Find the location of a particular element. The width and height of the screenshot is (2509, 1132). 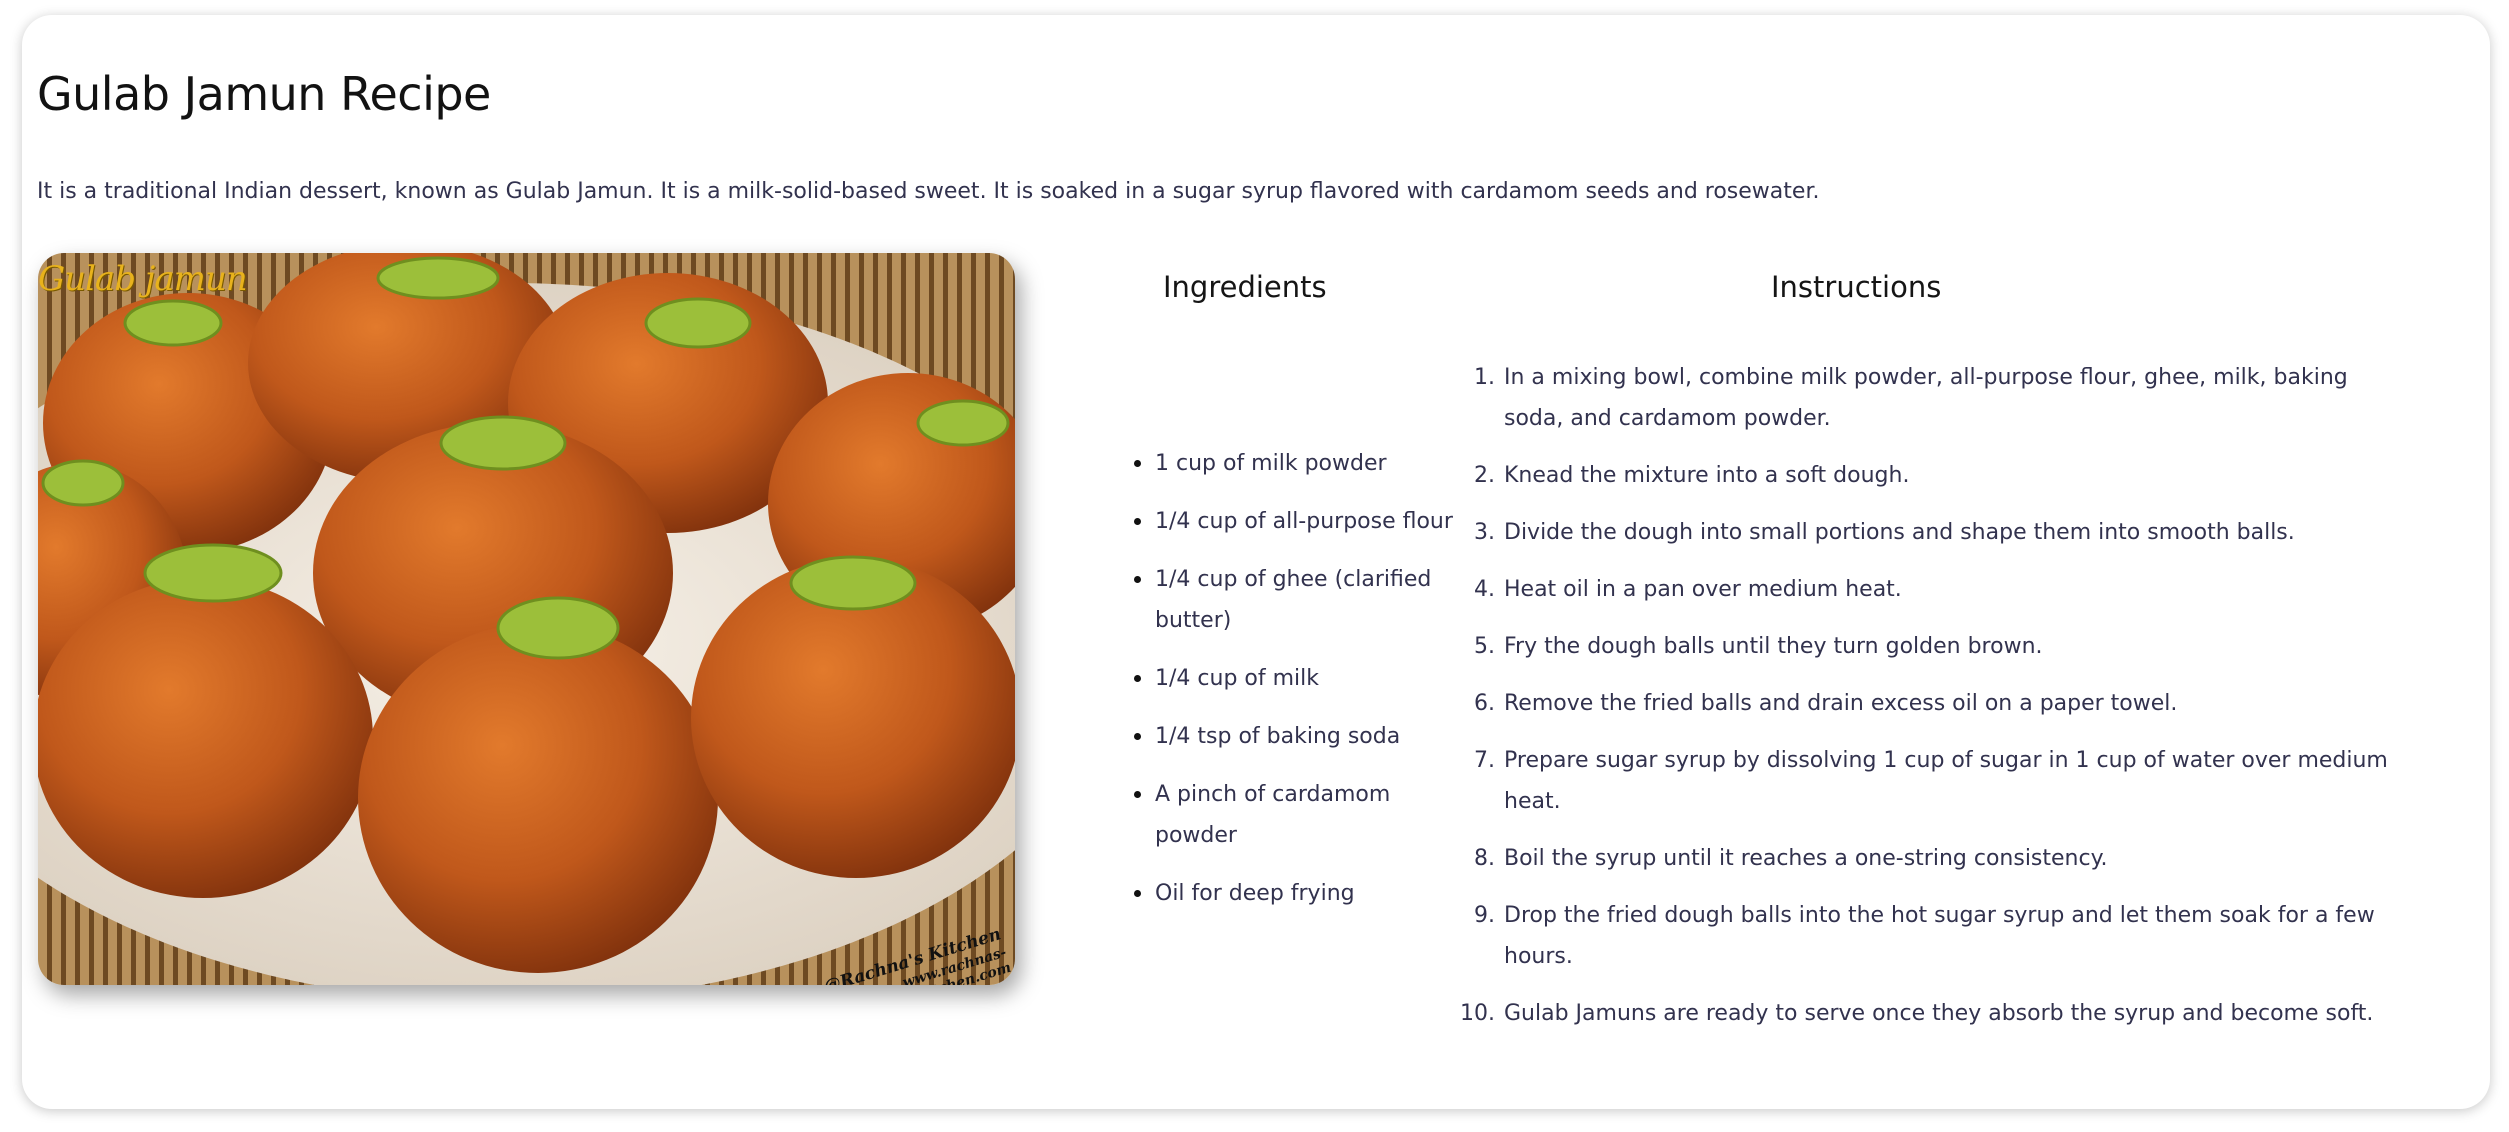

instruction-step: Knead the mixture into a soft dough. is located at coordinates (1947, 475).